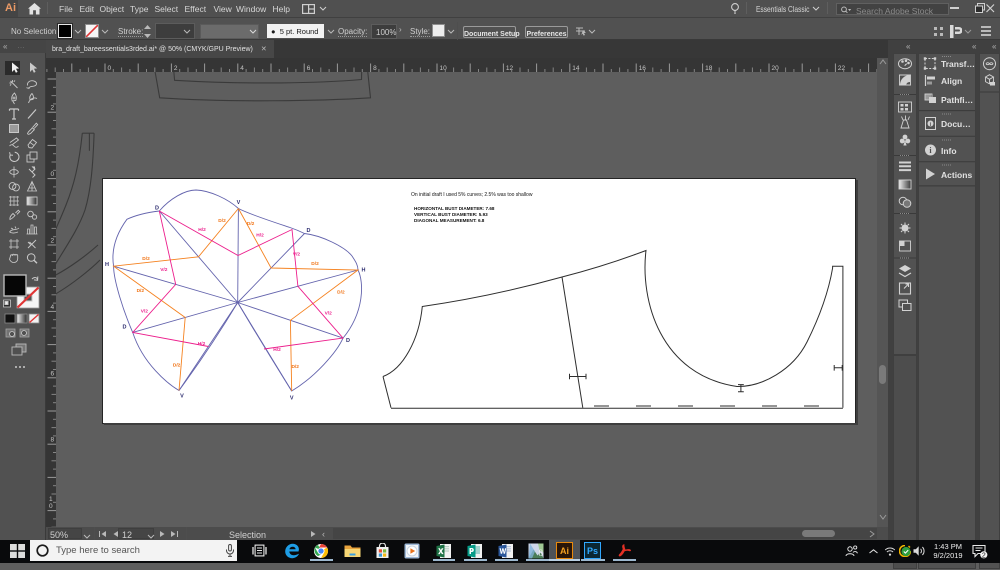 Image resolution: width=1000 pixels, height=570 pixels. What do you see at coordinates (776, 68) in the screenshot?
I see `svg-text: 20` at bounding box center [776, 68].